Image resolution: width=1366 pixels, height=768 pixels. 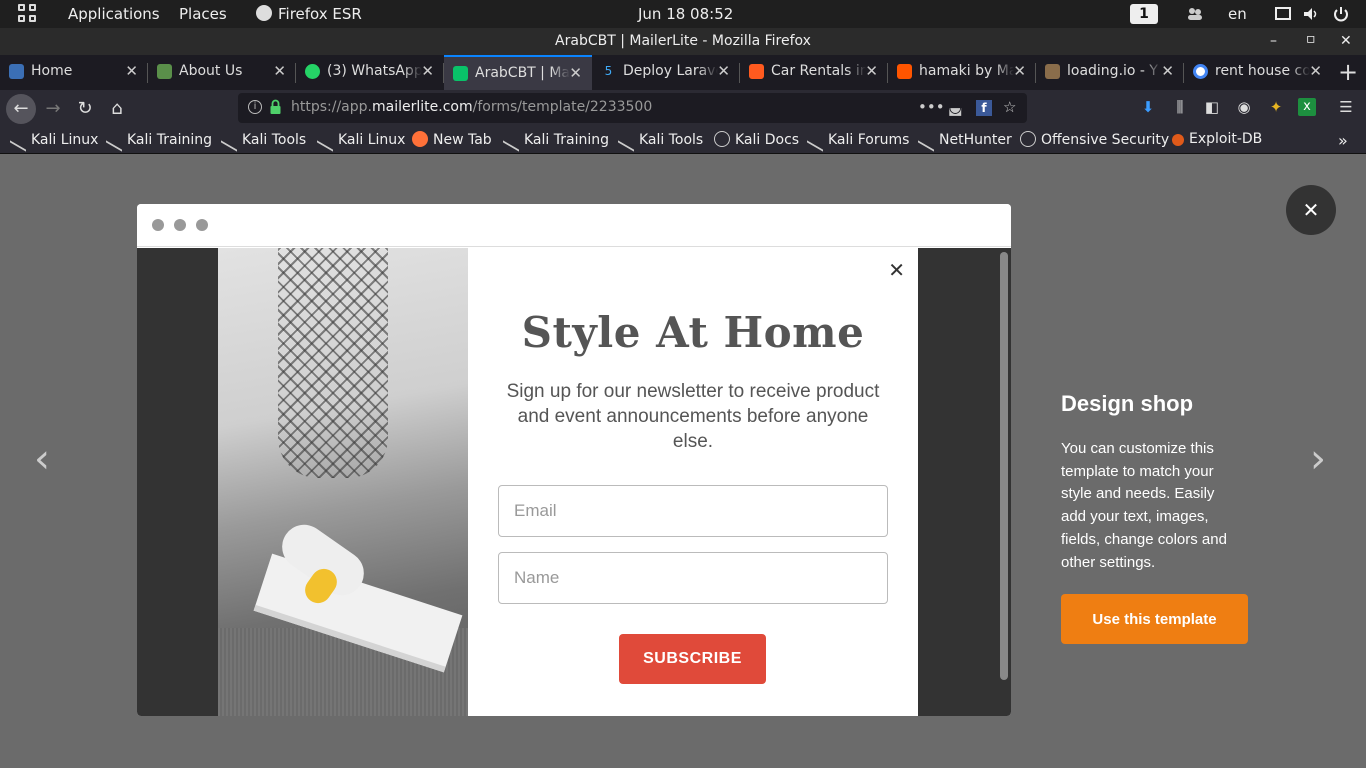 I want to click on power-icon, so click(x=1341, y=14).